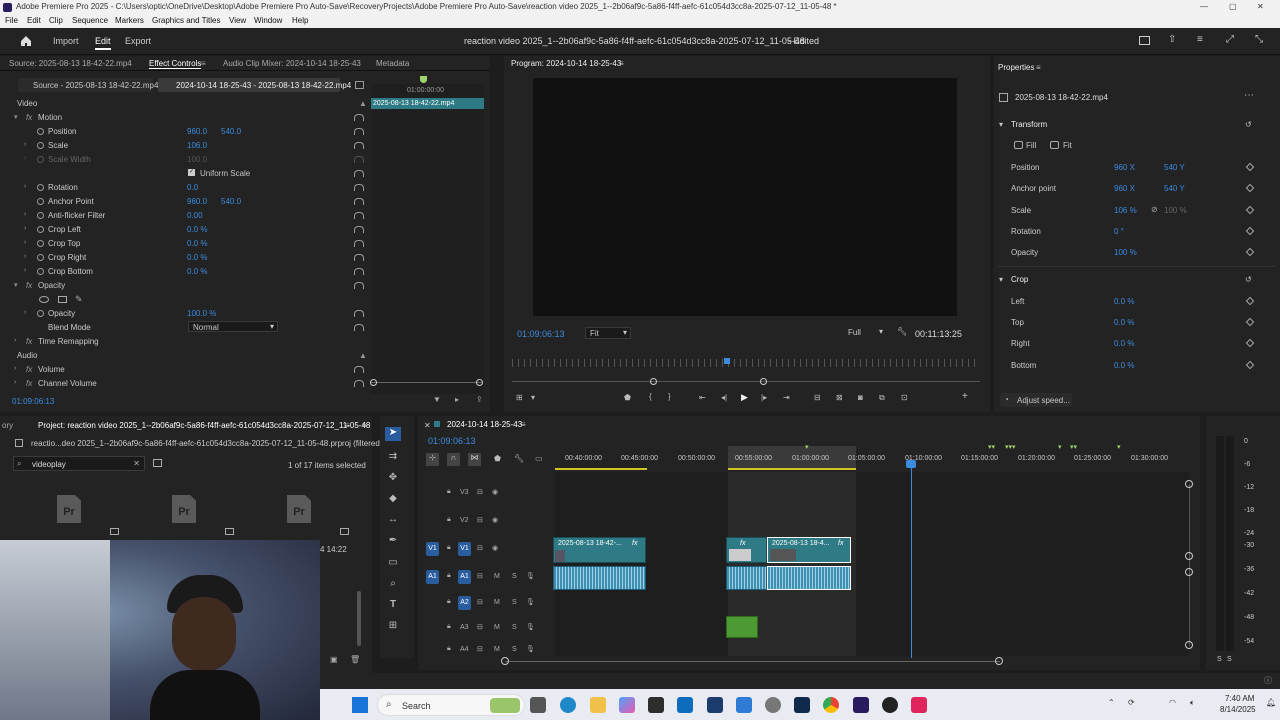 The image size is (1280, 720). What do you see at coordinates (1238, 709) in the screenshot?
I see `taskbar-date: 8/14/2025` at bounding box center [1238, 709].